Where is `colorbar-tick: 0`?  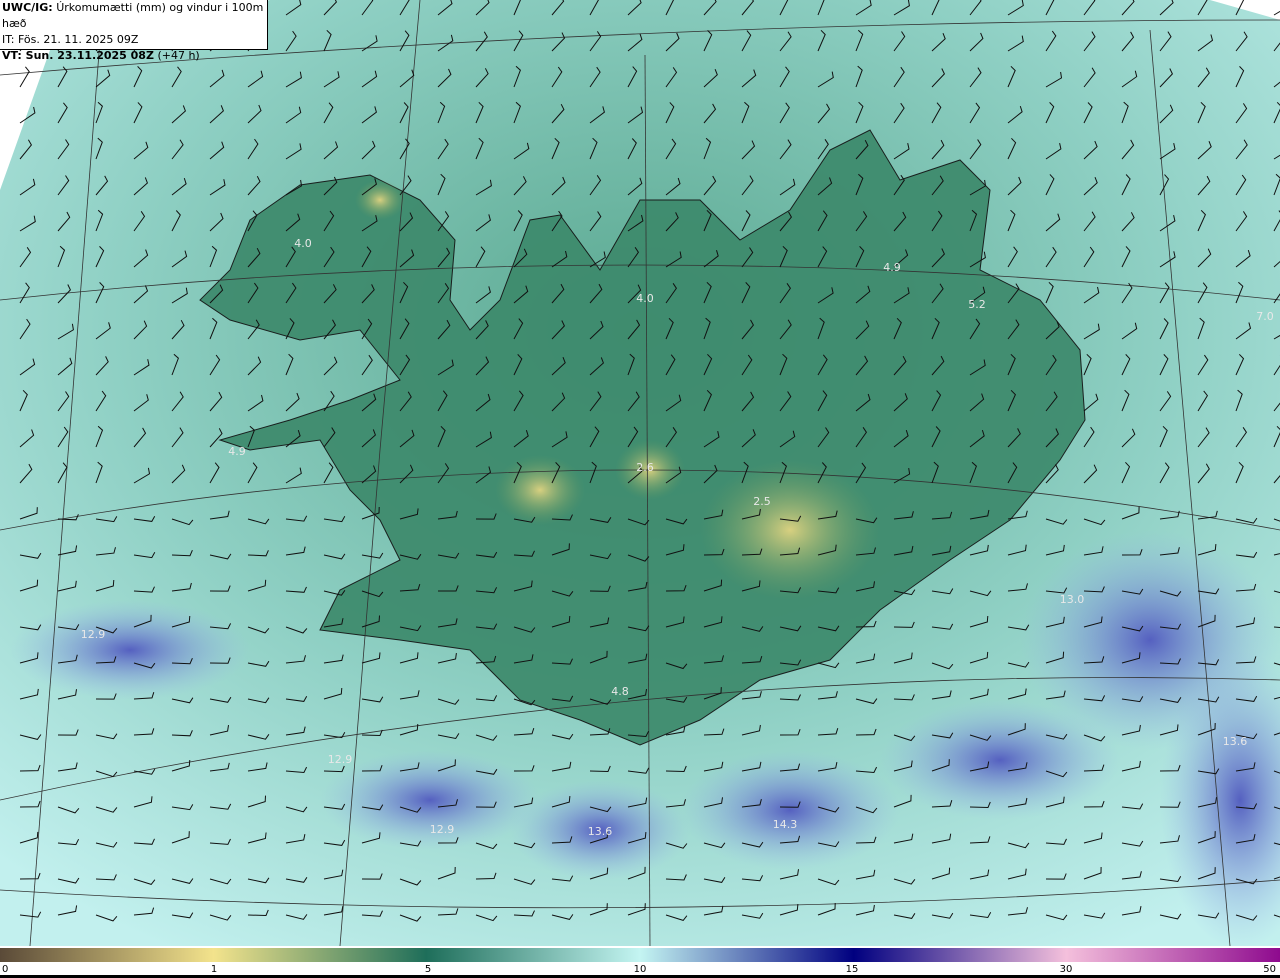 colorbar-tick: 0 is located at coordinates (5, 969).